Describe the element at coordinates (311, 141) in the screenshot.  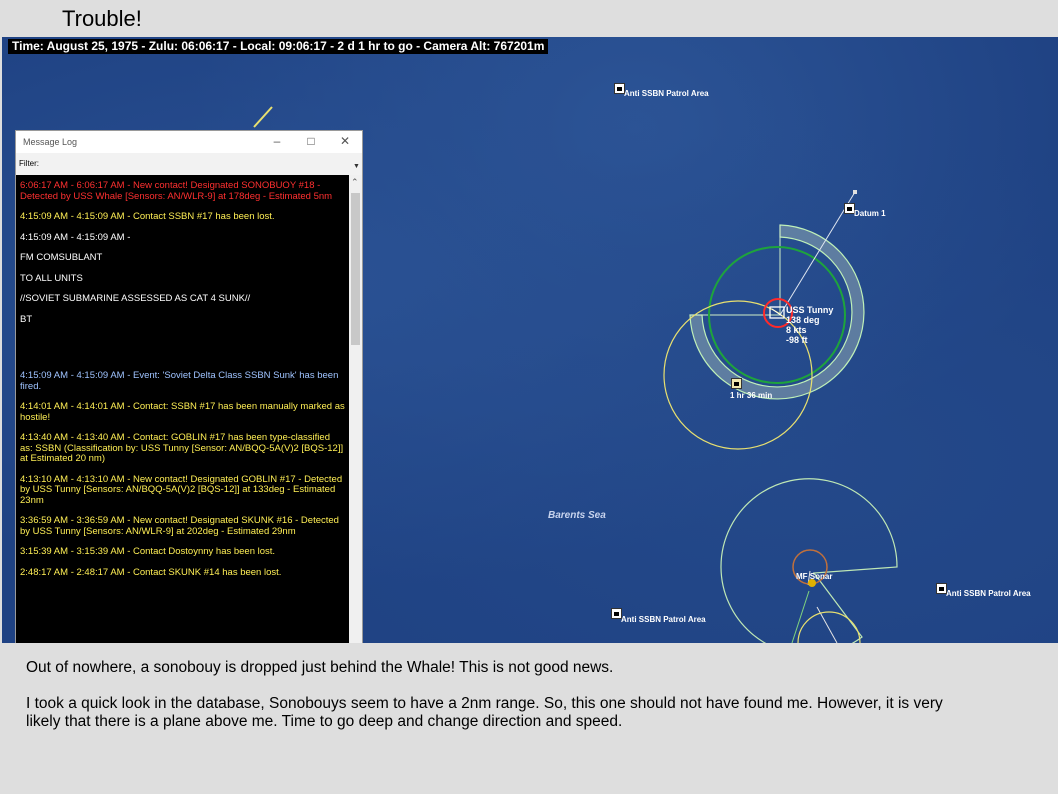
I see `maximize-icon: □` at that location.